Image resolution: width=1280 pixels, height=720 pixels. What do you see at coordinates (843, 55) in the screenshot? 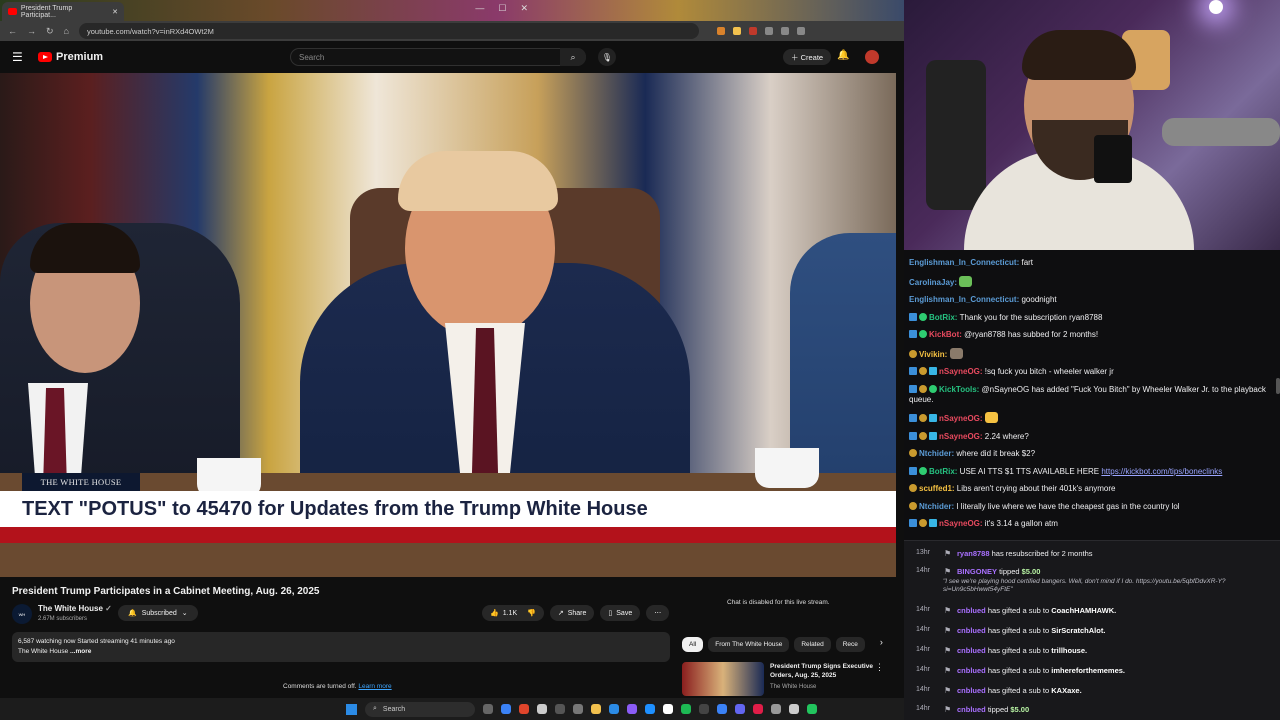
I see `notifications-bell-icon: 🔔` at bounding box center [843, 55].